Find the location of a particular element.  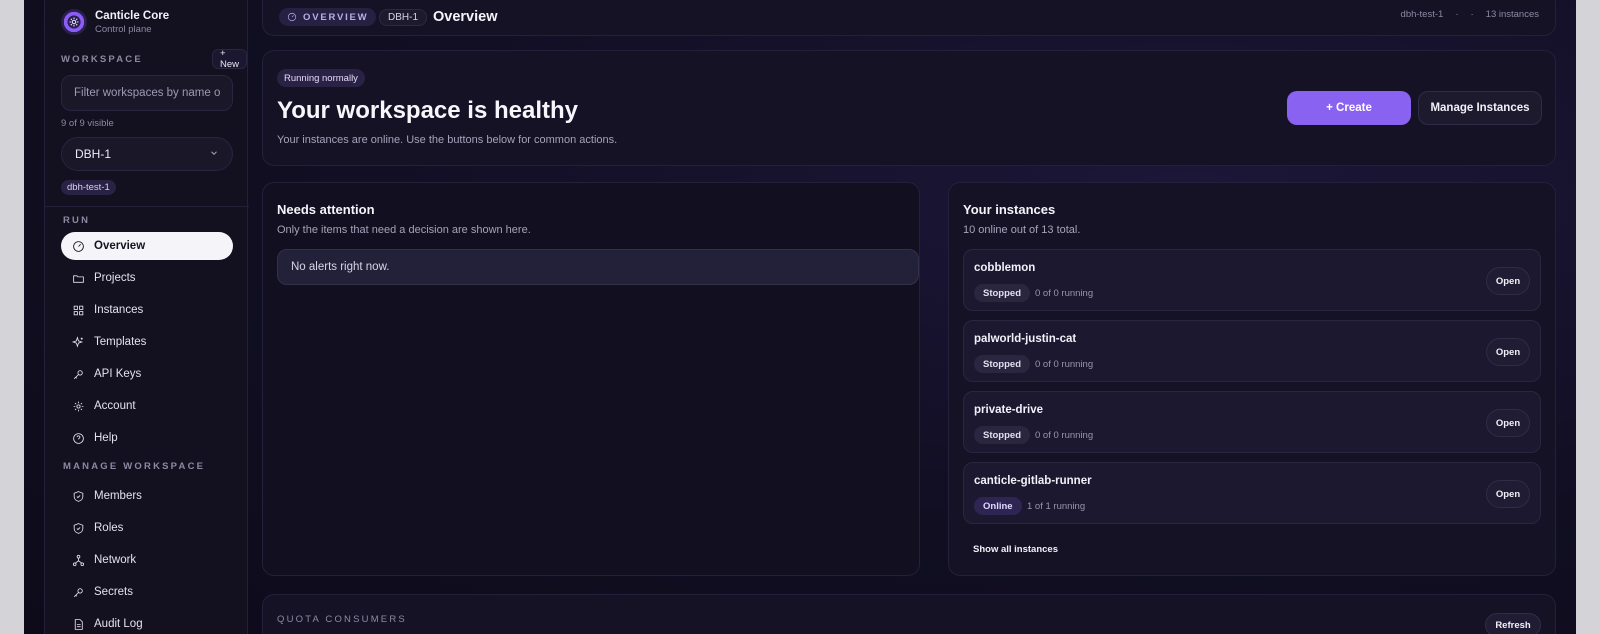

sidebar-item-label: API Keys is located at coordinates (118, 374).